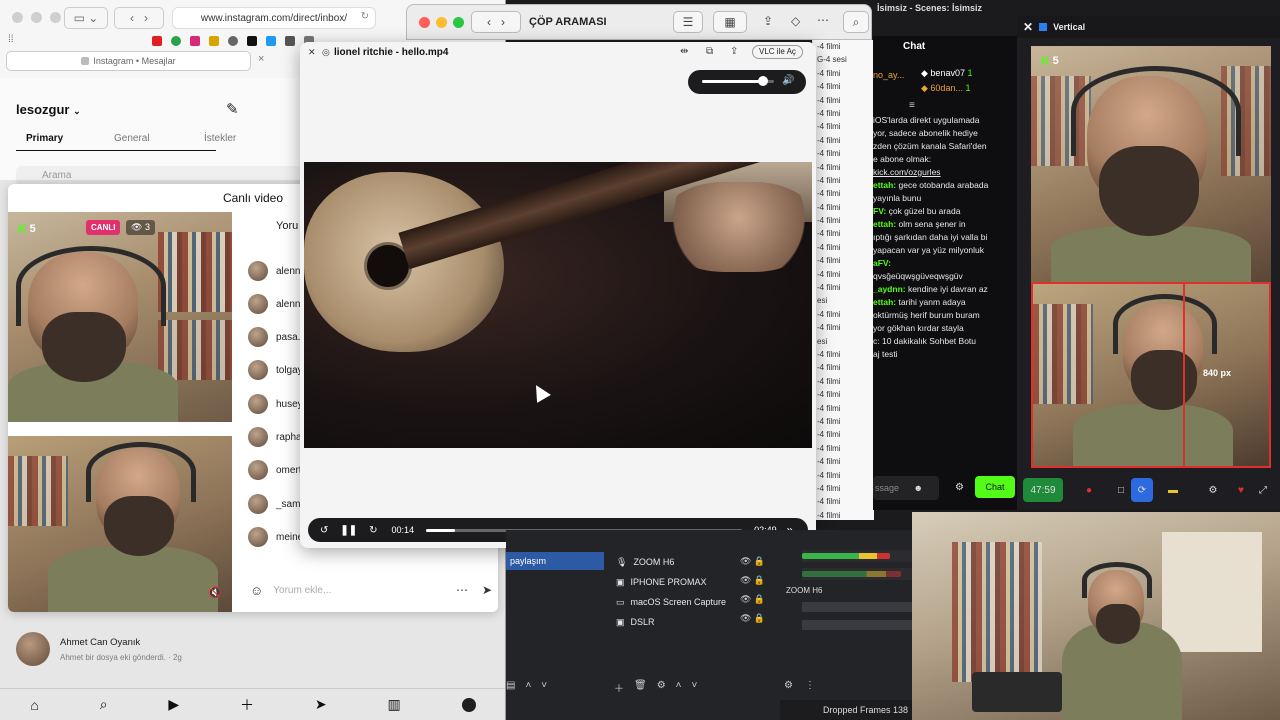 The height and width of the screenshot is (720, 1280). I want to click on down-icon: ˅, so click(695, 687).